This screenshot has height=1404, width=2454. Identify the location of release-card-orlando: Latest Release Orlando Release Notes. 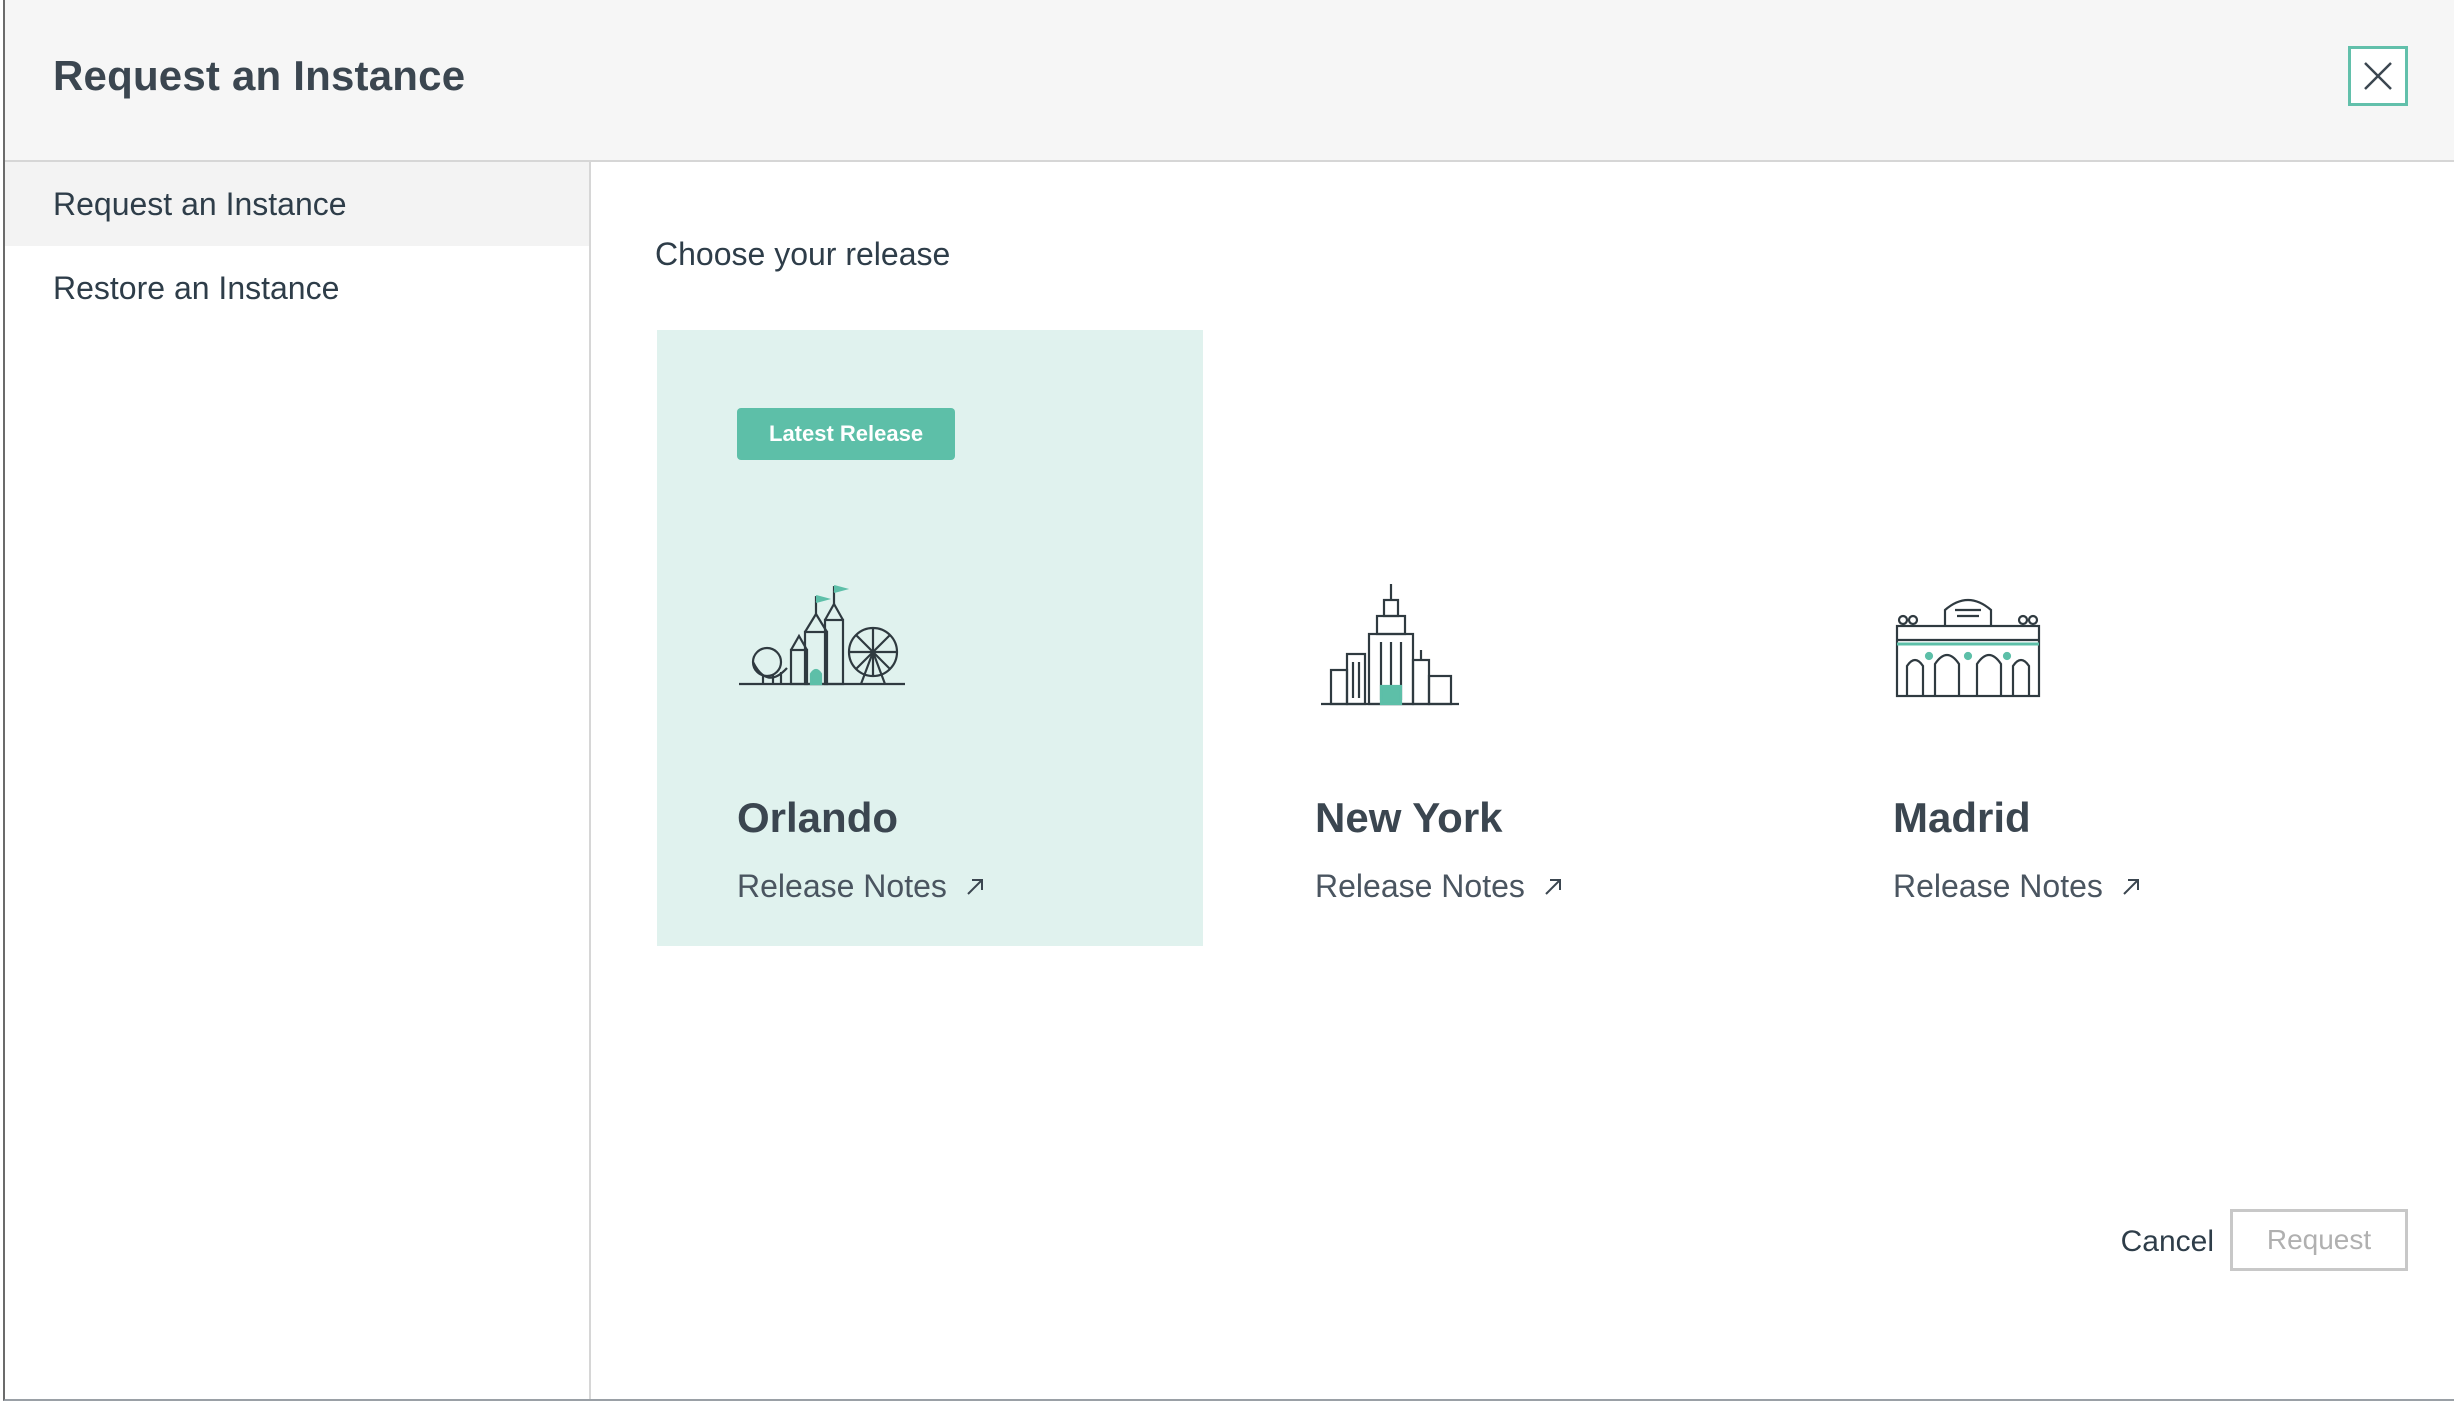
(930, 638).